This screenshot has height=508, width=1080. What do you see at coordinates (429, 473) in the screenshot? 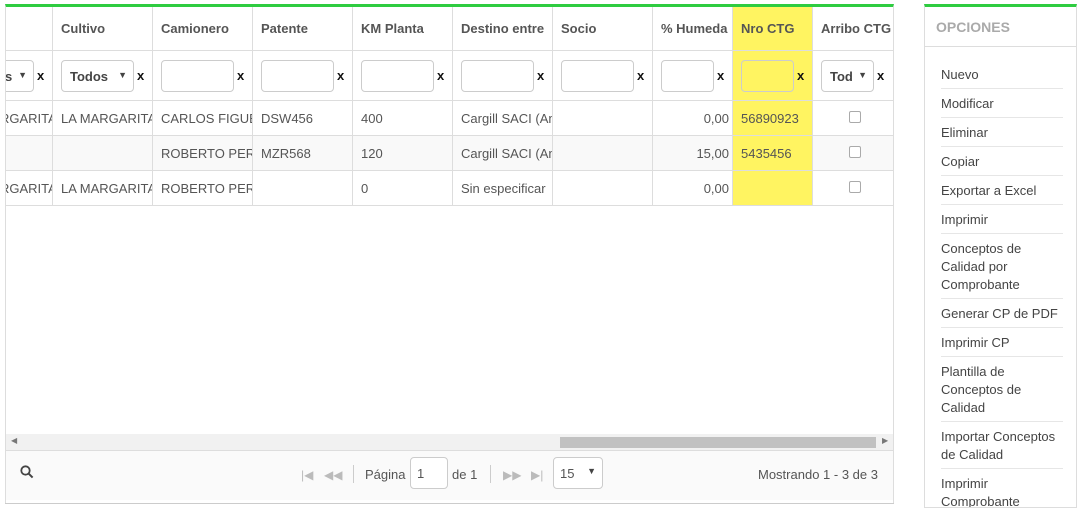
I see `page-number-input: 1` at bounding box center [429, 473].